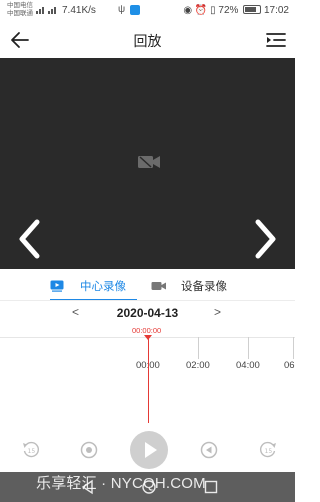  I want to click on next-date-button: >, so click(217, 312).